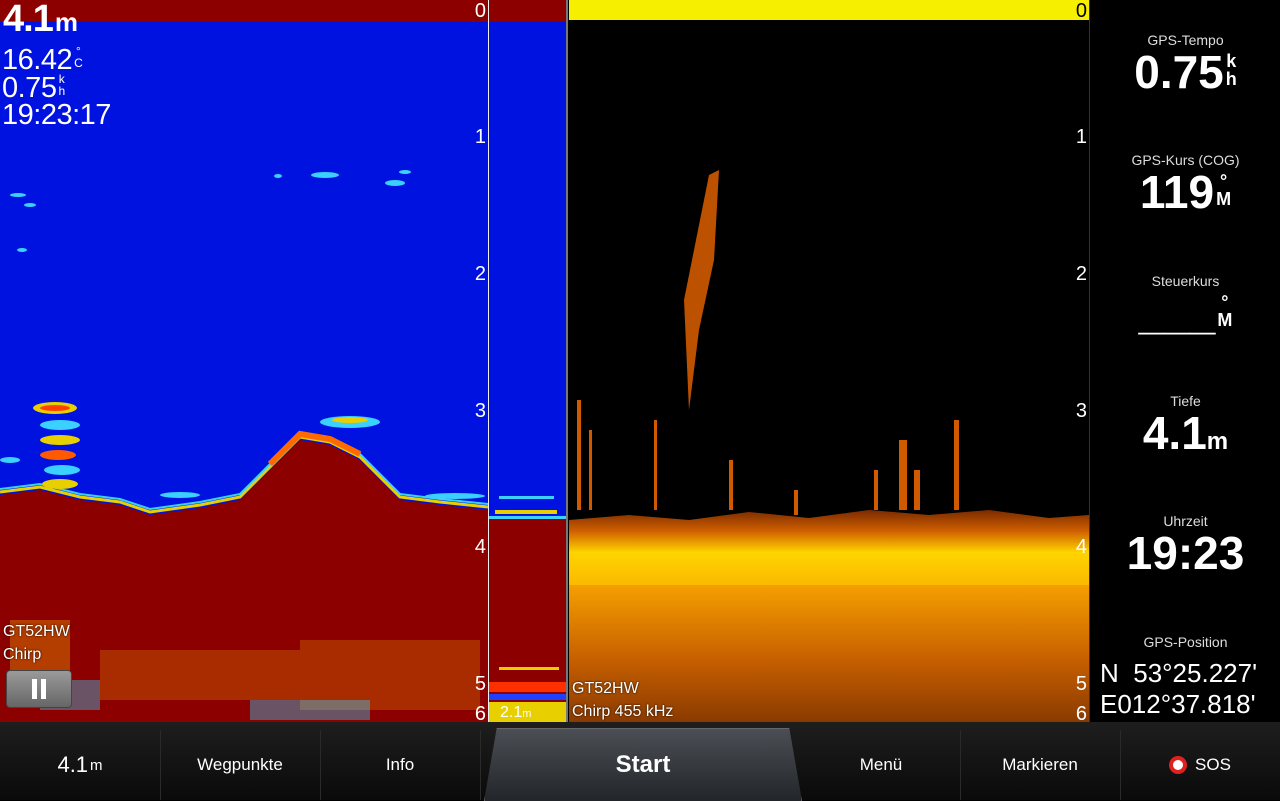 Image resolution: width=1280 pixels, height=801 pixels. Describe the element at coordinates (1185, 433) in the screenshot. I see `depth-value: 4.1m` at that location.